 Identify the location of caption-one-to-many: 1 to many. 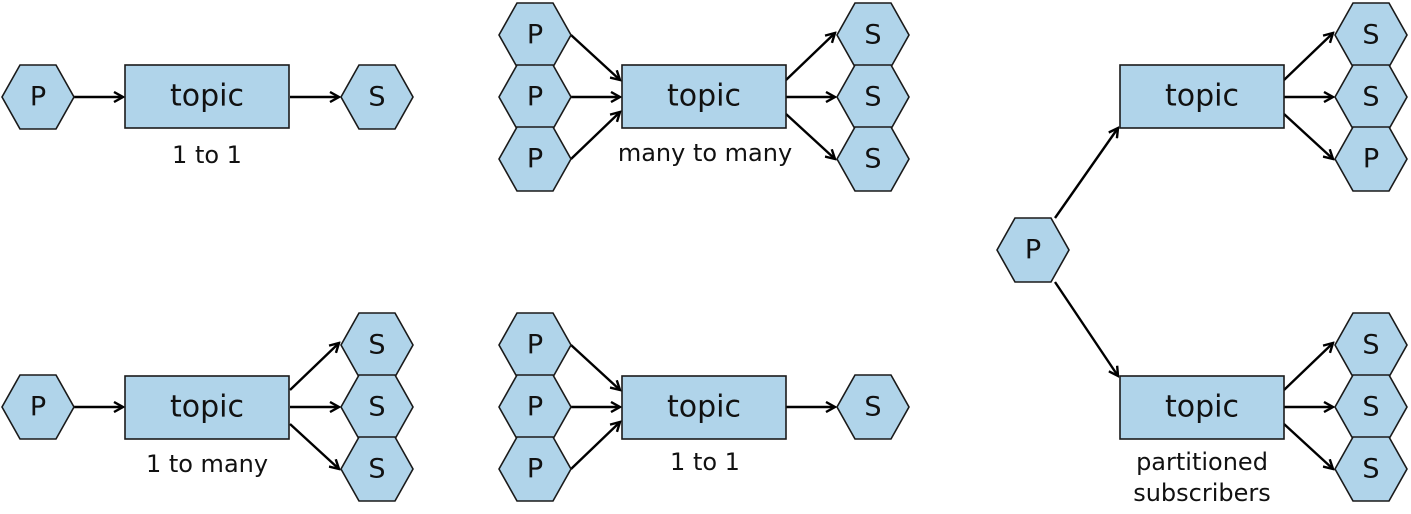
(207, 464).